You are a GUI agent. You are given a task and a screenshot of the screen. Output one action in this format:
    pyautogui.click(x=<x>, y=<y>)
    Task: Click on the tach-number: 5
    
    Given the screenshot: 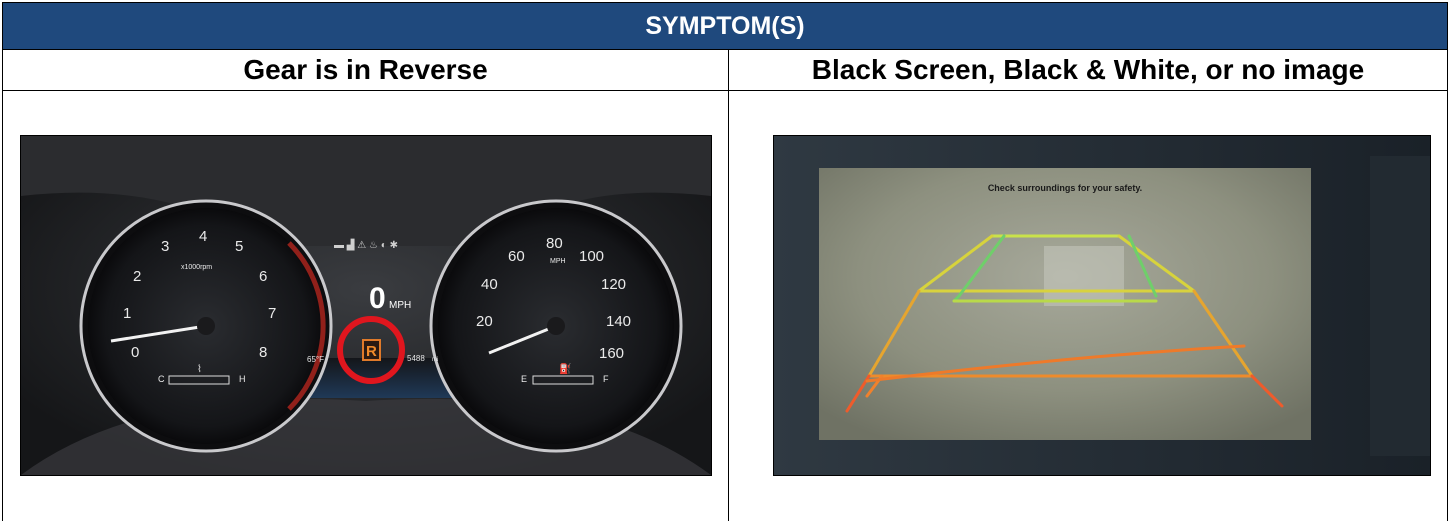 What is the action you would take?
    pyautogui.click(x=239, y=246)
    